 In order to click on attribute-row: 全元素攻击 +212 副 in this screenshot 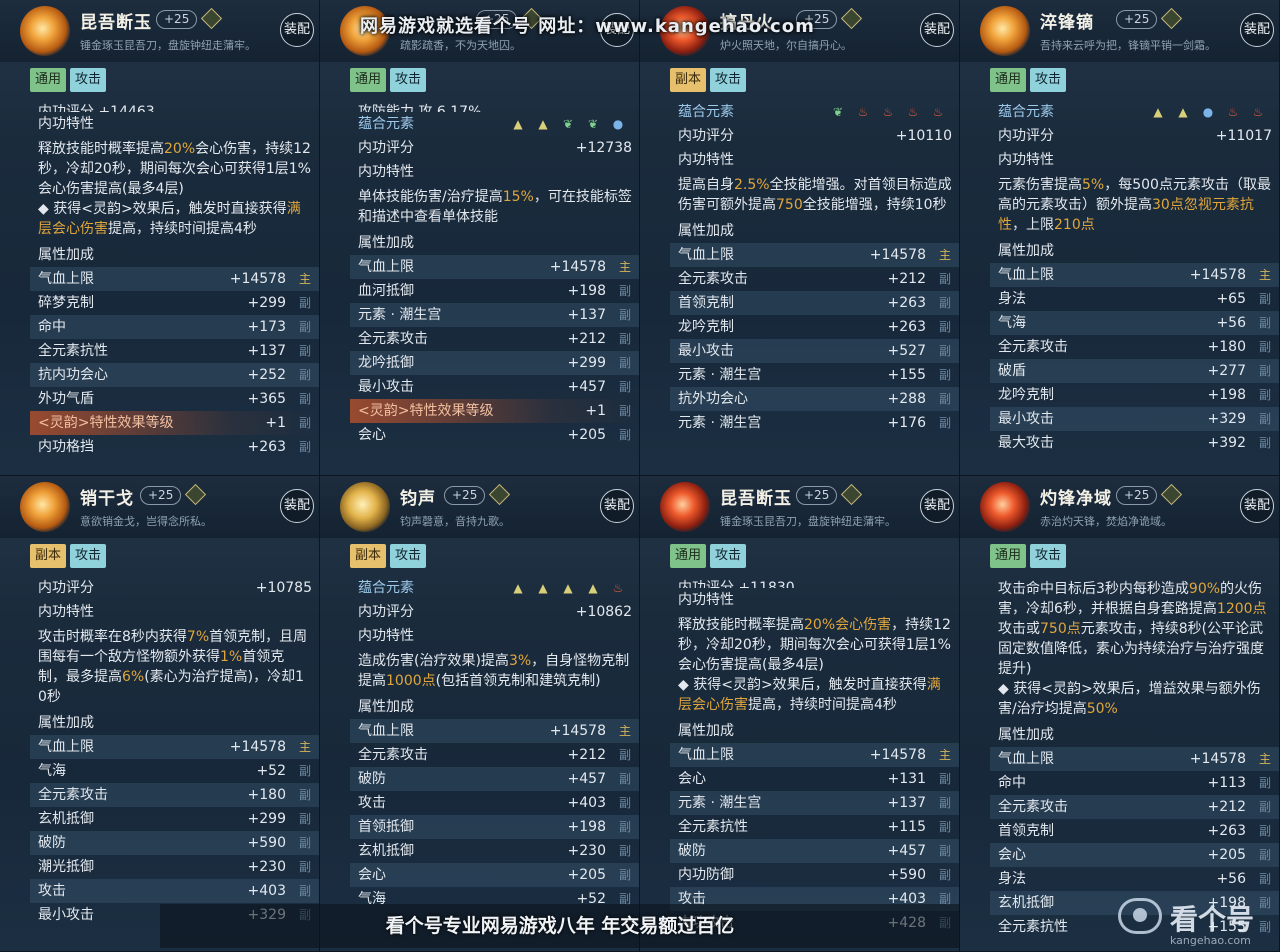, I will do `click(494, 755)`.